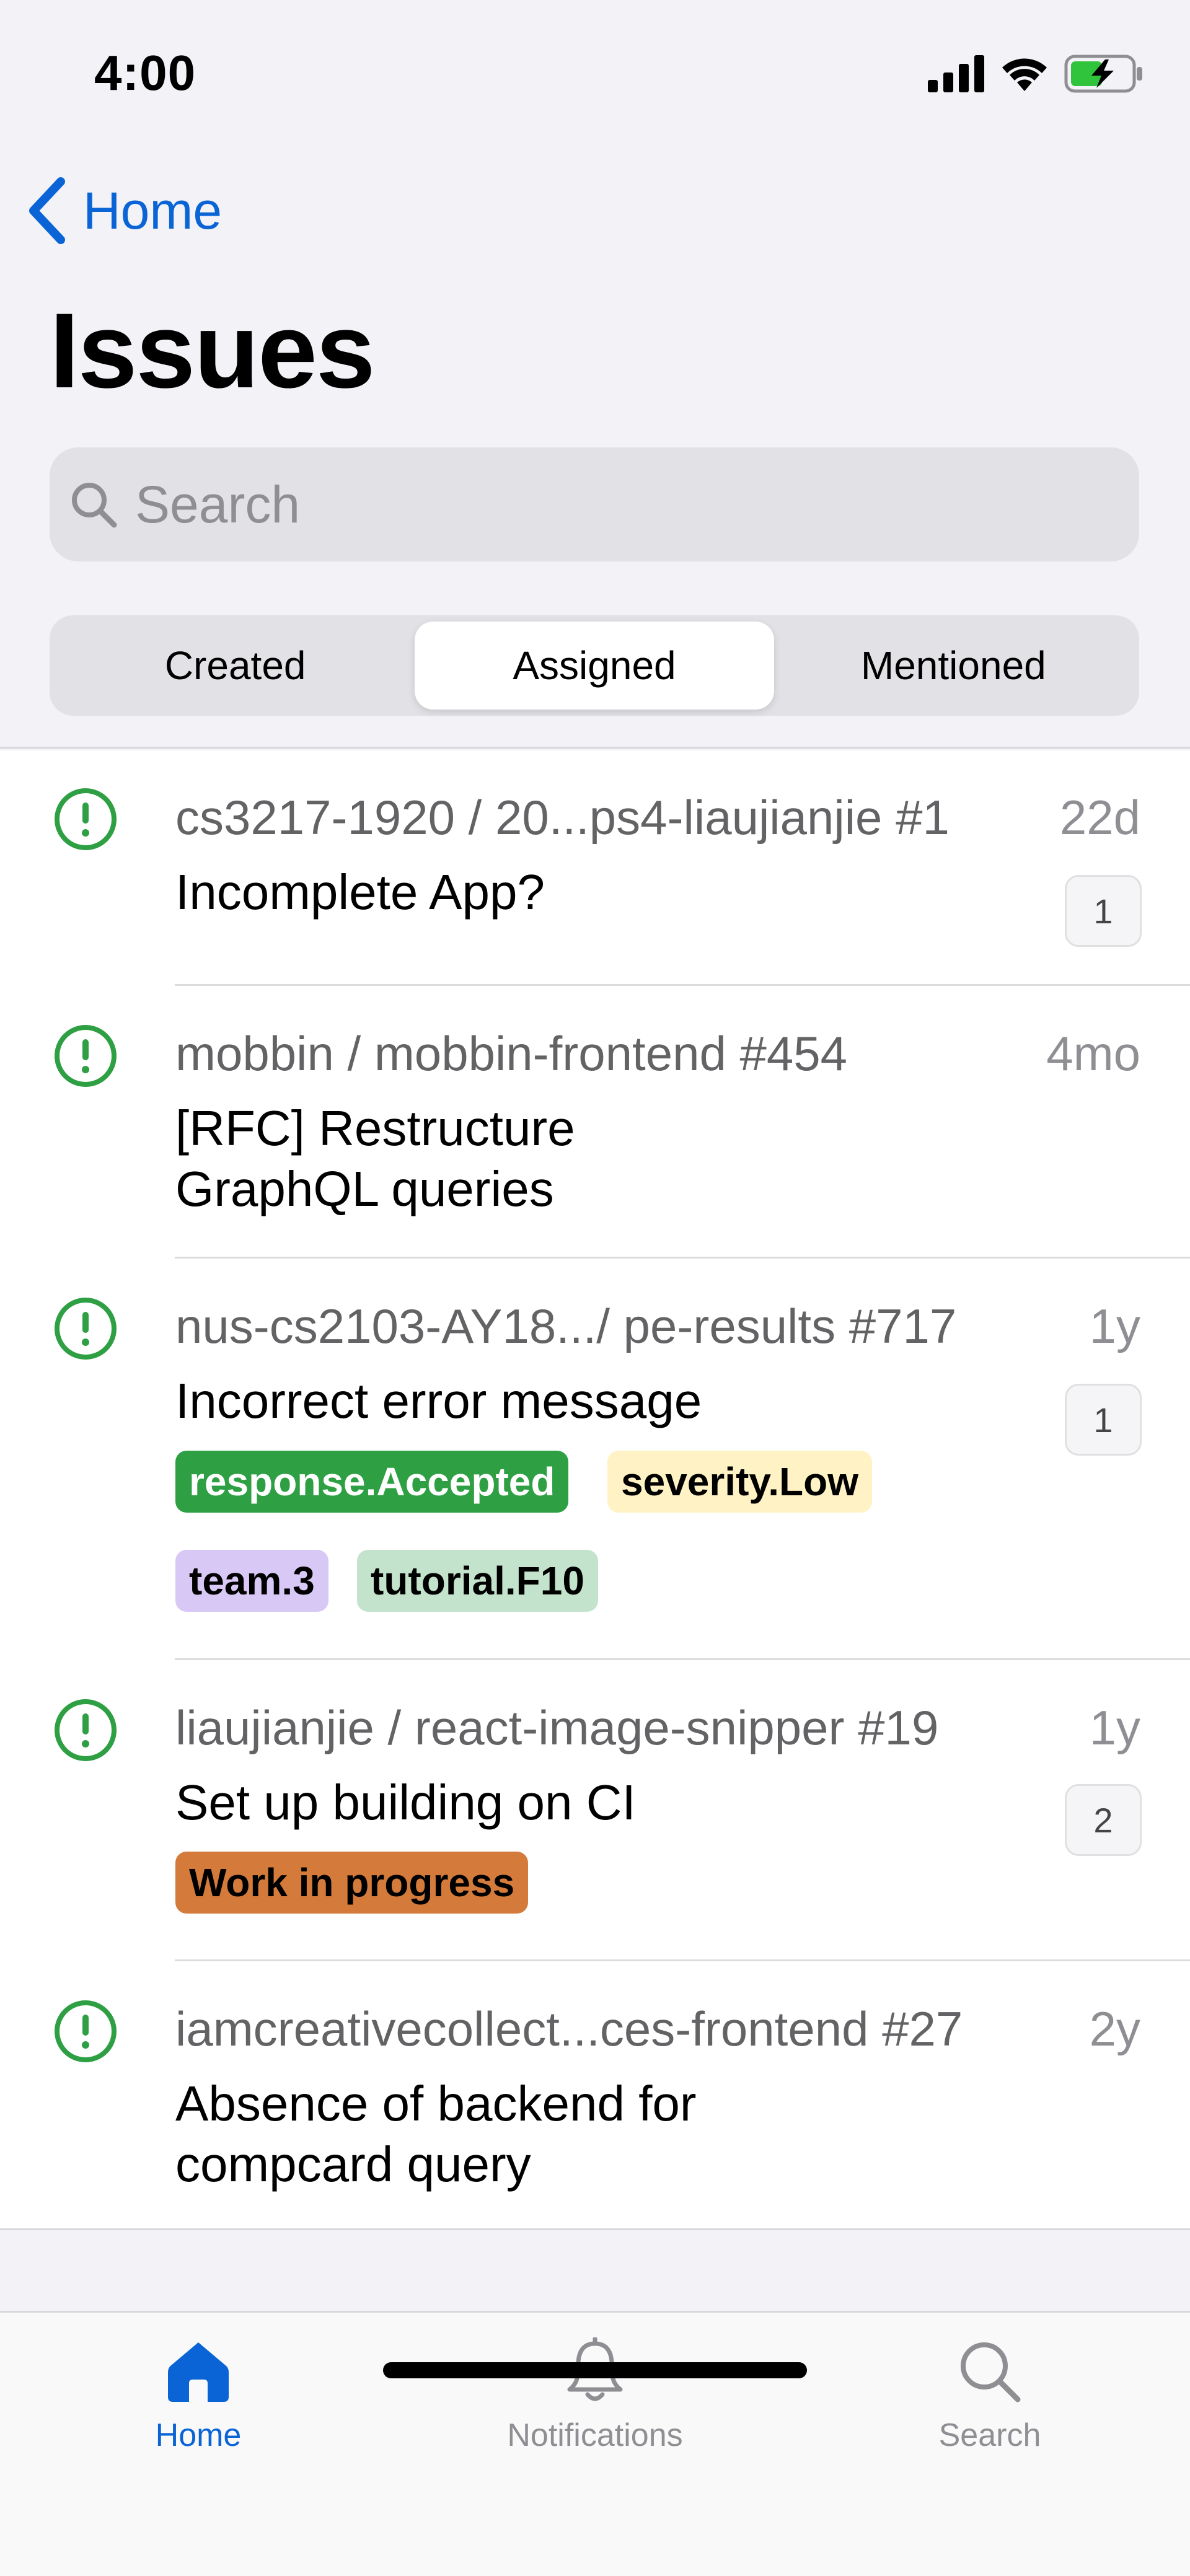  I want to click on back-label: Home, so click(153, 211).